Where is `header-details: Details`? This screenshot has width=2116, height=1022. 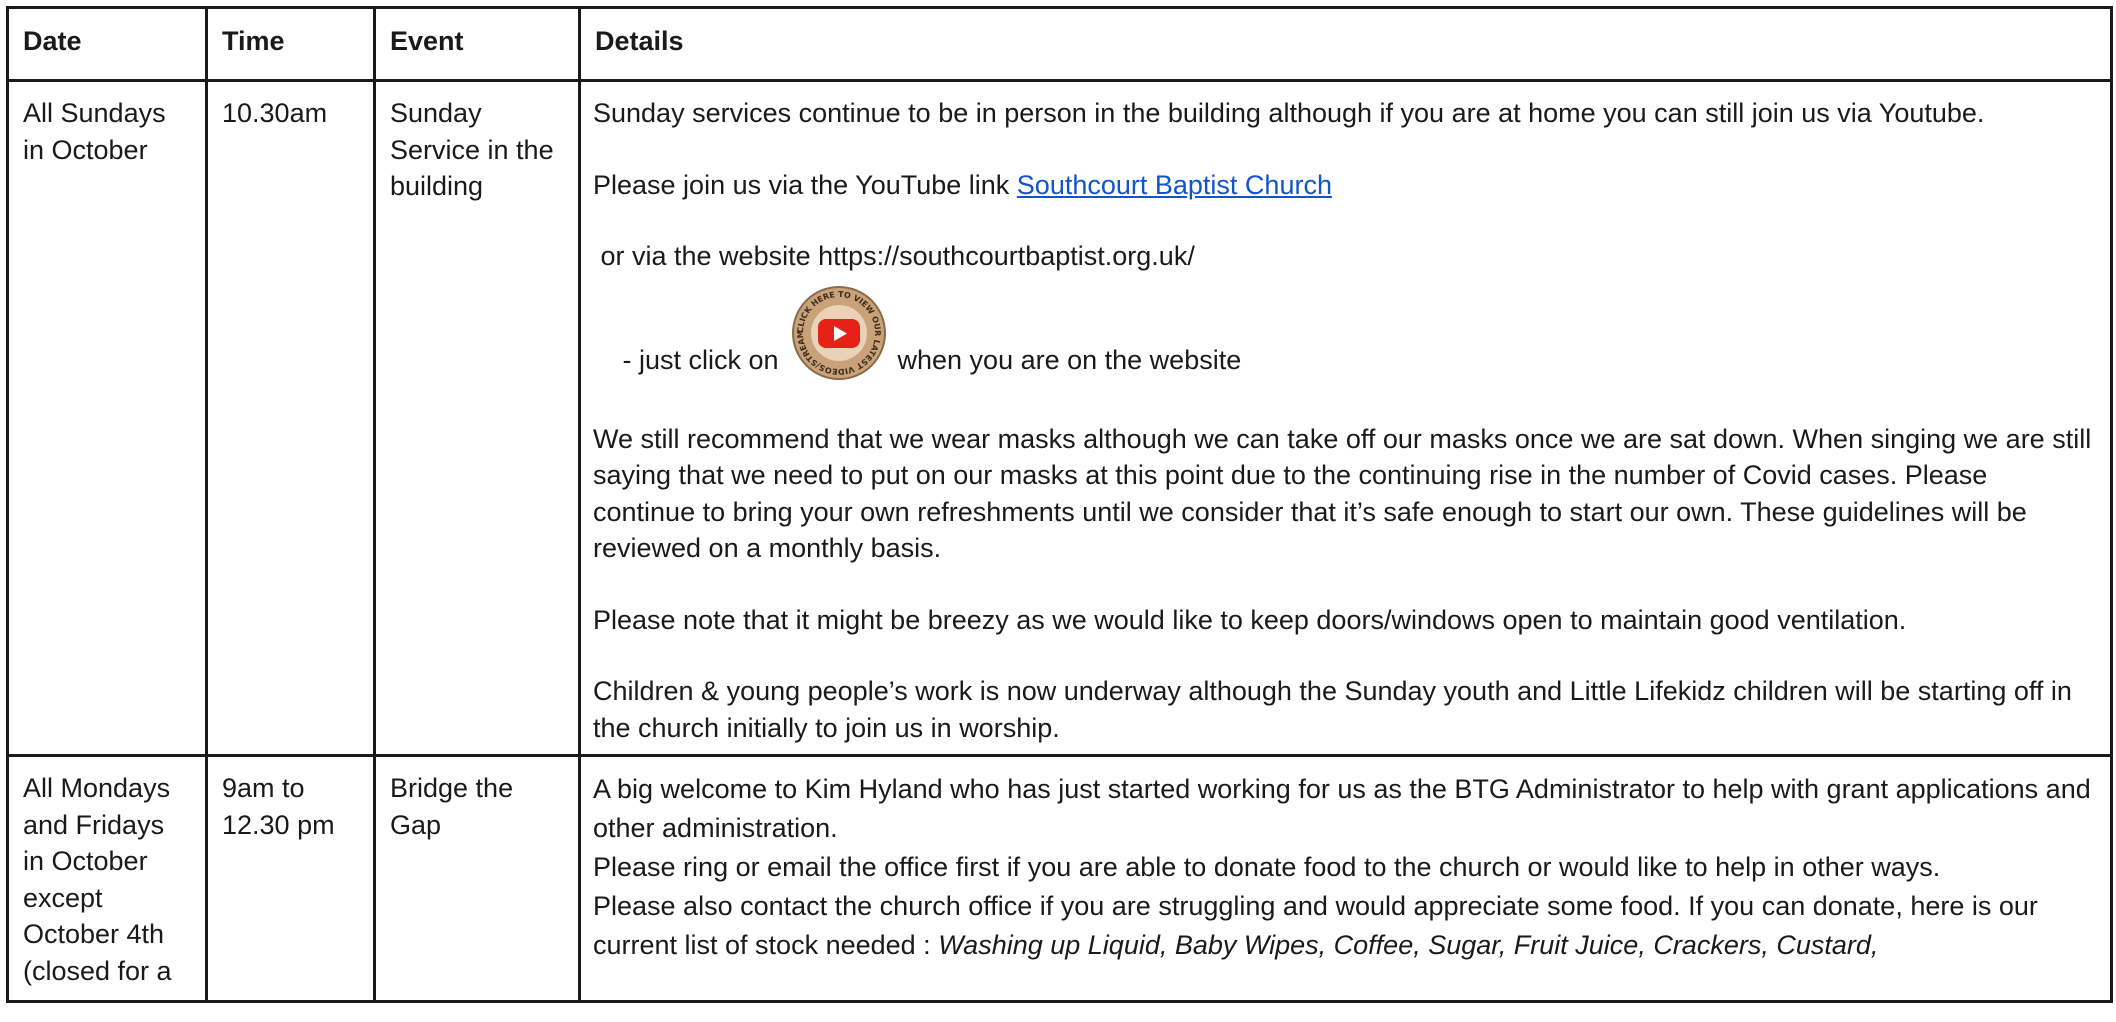 header-details: Details is located at coordinates (1345, 44).